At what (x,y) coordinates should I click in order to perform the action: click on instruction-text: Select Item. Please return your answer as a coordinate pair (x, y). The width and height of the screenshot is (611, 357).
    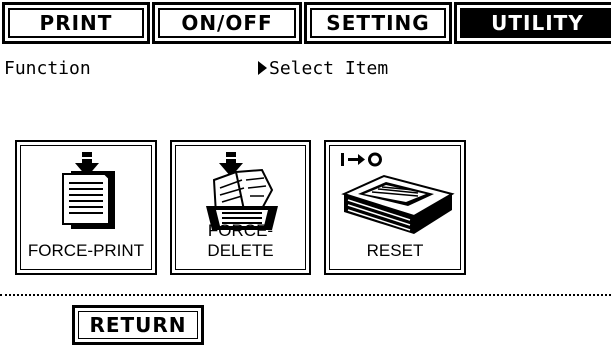
    Looking at the image, I should click on (323, 68).